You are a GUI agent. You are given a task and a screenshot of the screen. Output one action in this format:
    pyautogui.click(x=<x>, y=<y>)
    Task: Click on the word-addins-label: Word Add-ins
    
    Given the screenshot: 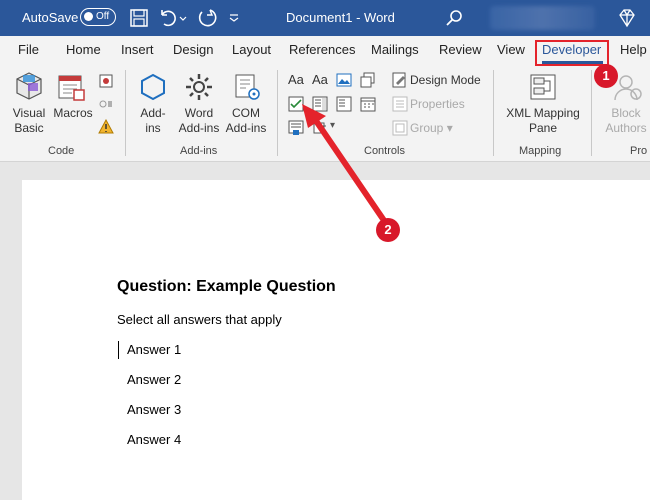 What is the action you would take?
    pyautogui.click(x=199, y=120)
    